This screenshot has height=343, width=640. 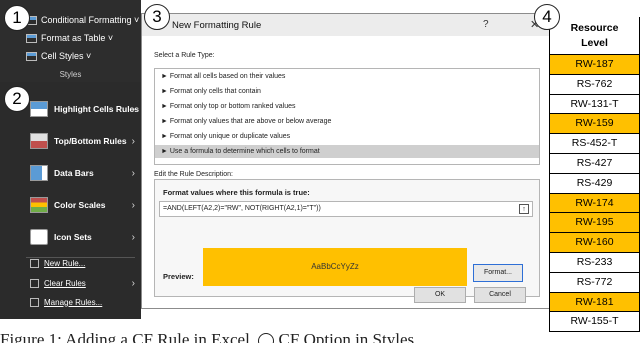 What do you see at coordinates (157, 17) in the screenshot?
I see `badge-3: 3` at bounding box center [157, 17].